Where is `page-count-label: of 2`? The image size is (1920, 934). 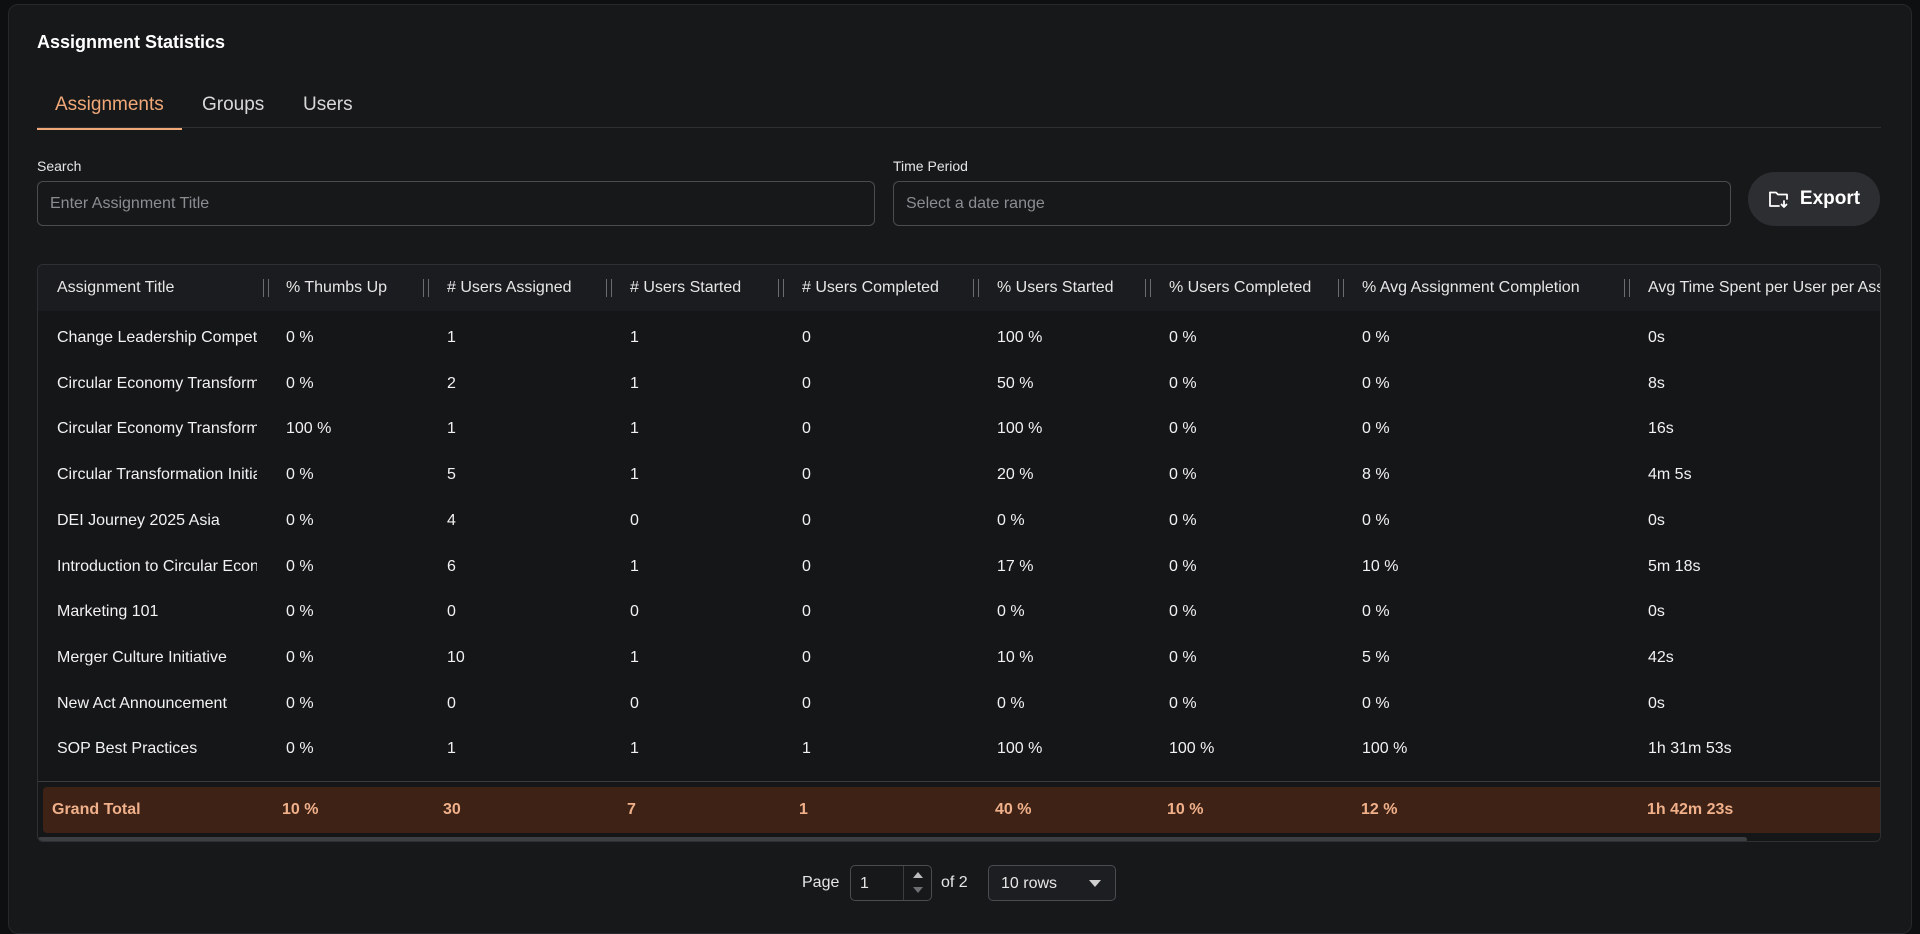
page-count-label: of 2 is located at coordinates (954, 882).